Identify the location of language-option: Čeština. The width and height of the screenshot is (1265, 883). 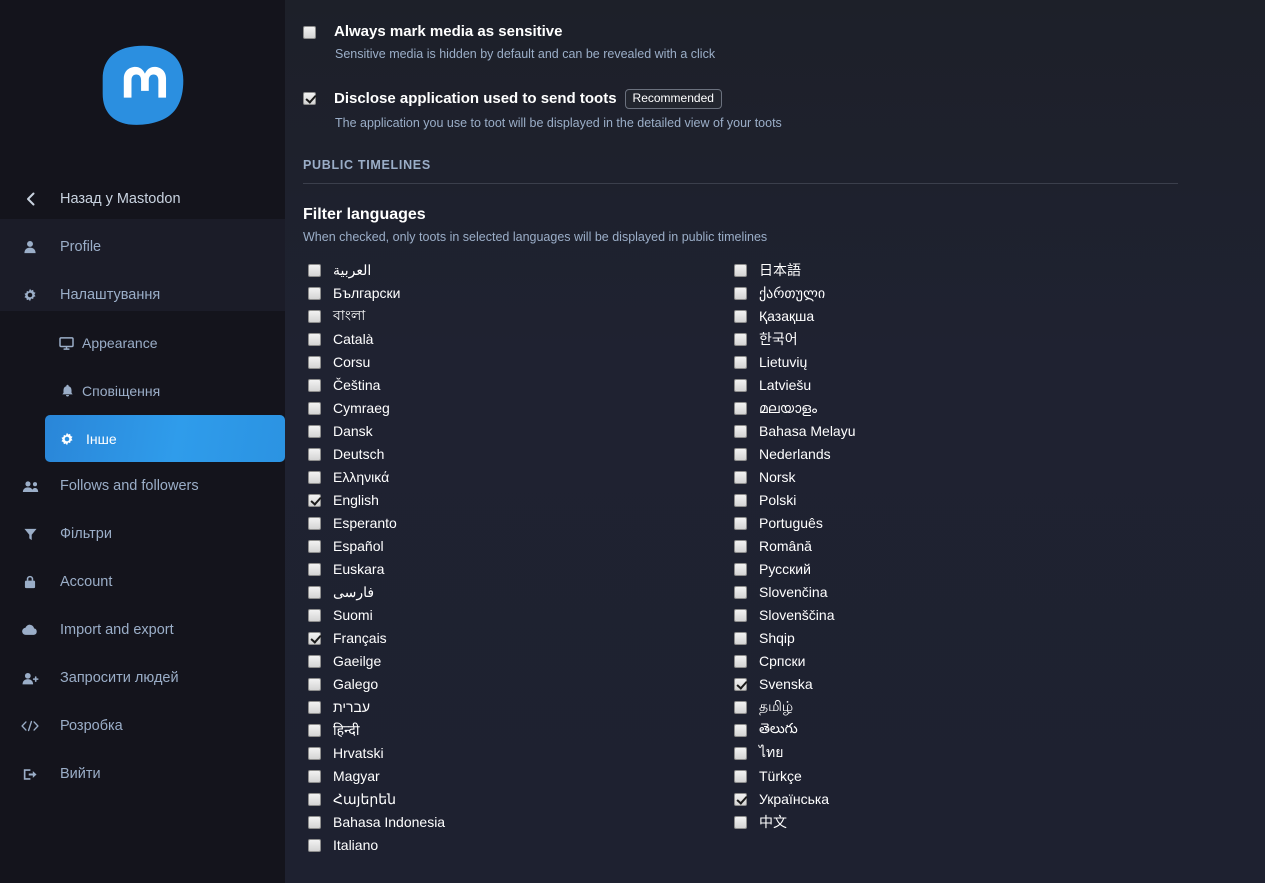
(376, 385).